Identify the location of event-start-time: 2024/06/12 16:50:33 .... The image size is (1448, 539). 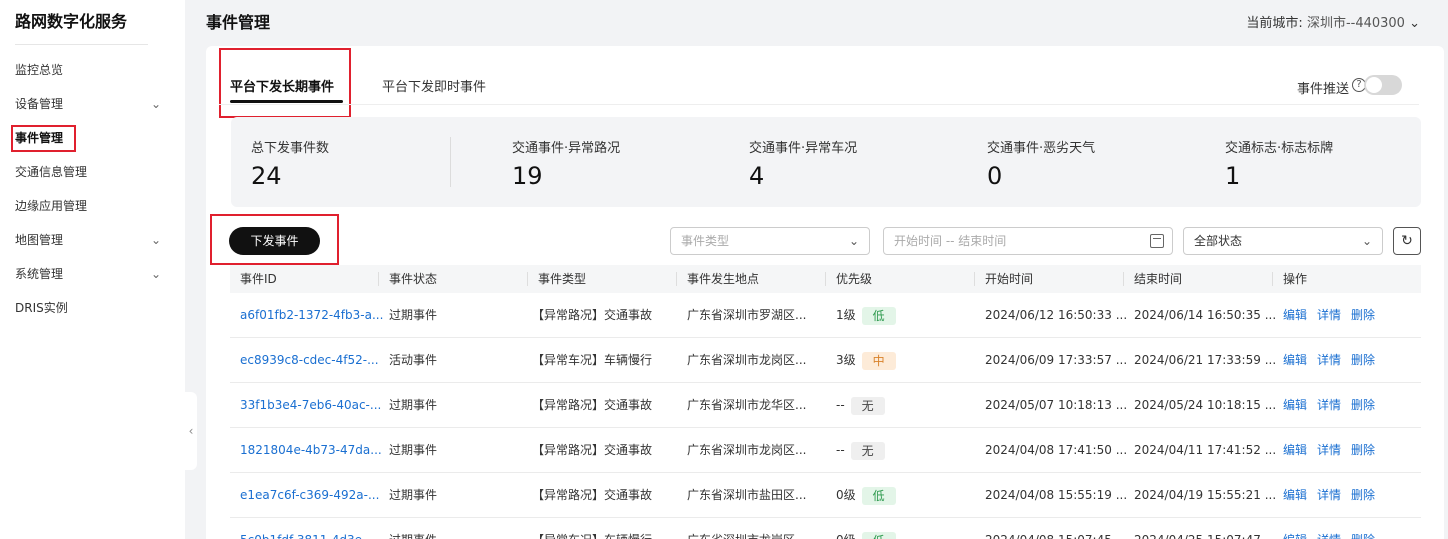
(1056, 315).